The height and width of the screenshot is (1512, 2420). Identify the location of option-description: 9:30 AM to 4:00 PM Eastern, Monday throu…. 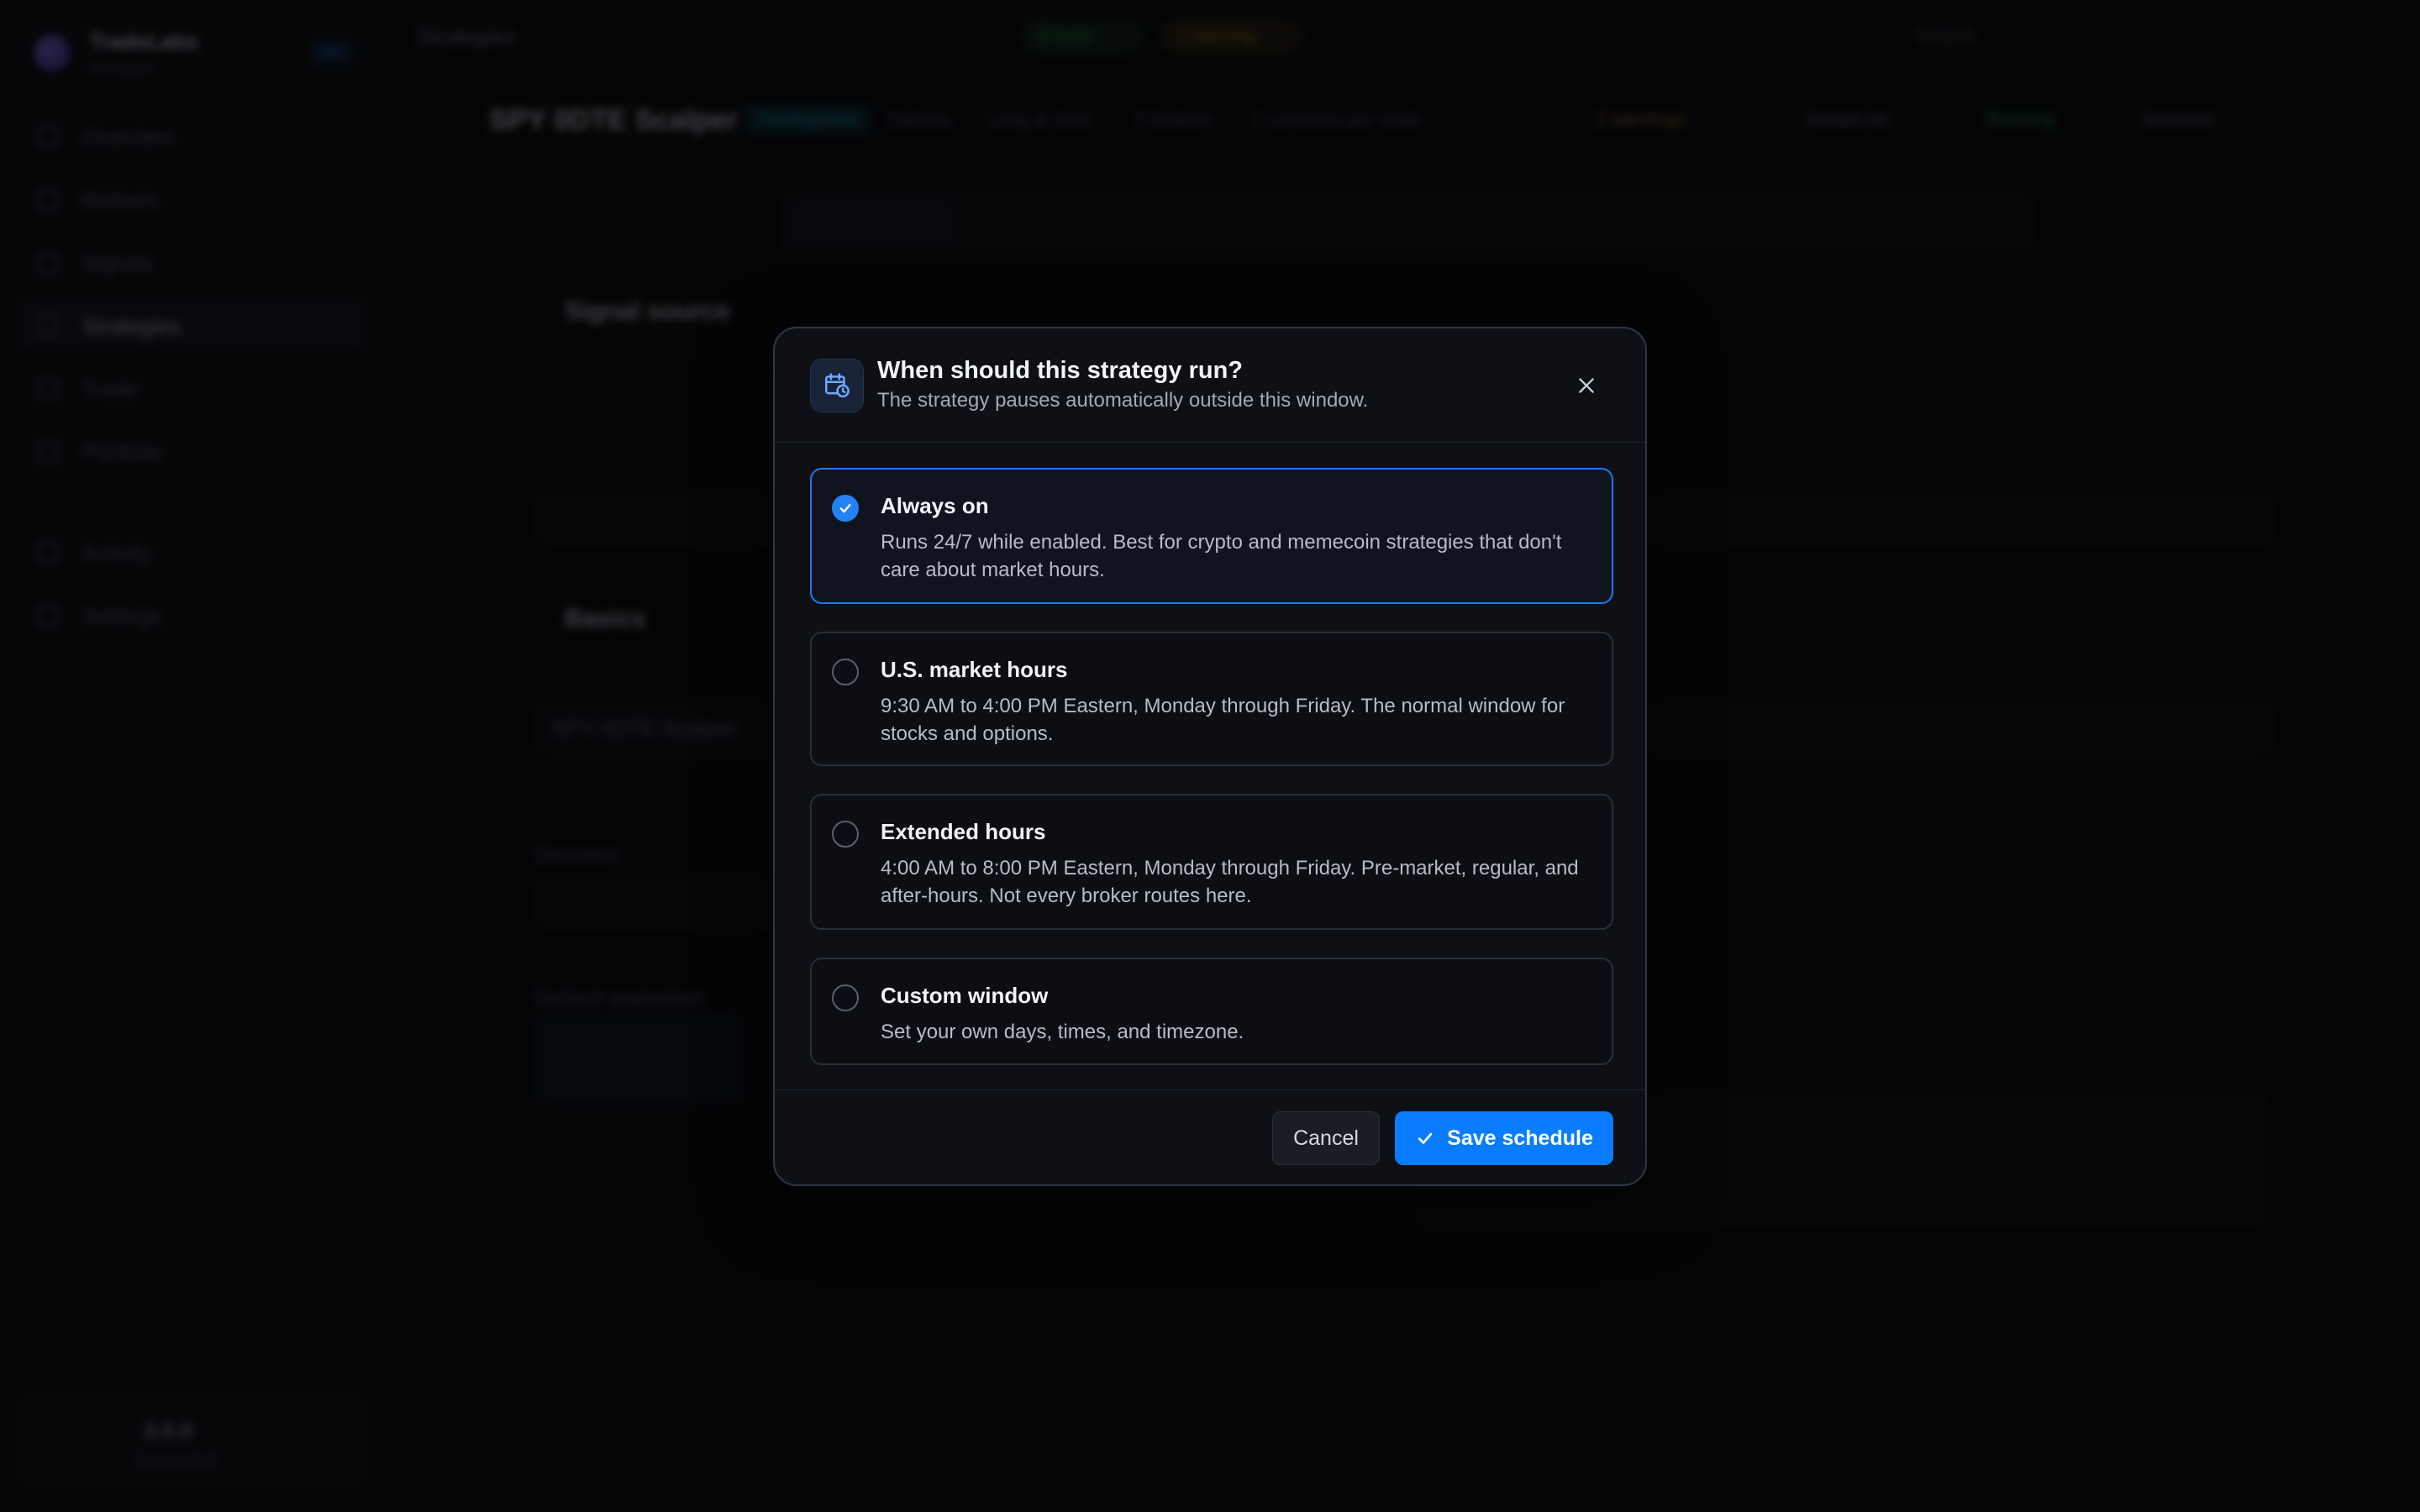
(1223, 720).